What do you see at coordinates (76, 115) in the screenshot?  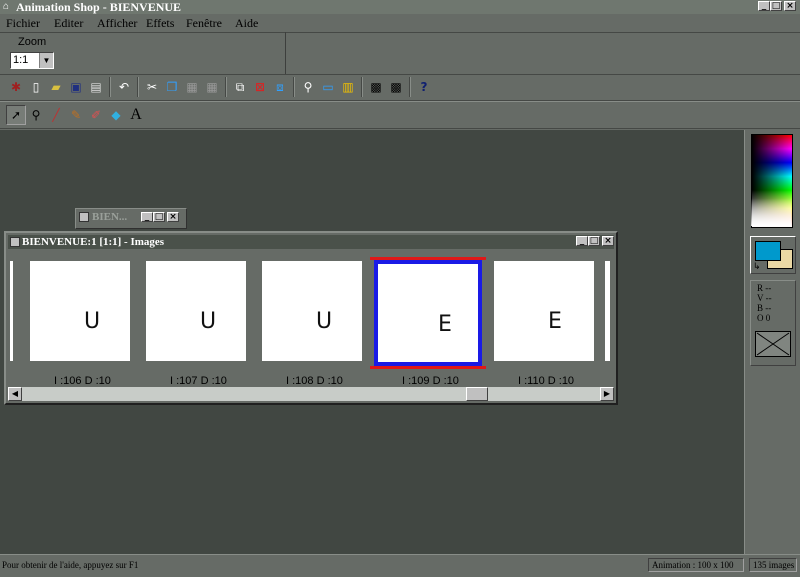 I see `brush-icon: ✎` at bounding box center [76, 115].